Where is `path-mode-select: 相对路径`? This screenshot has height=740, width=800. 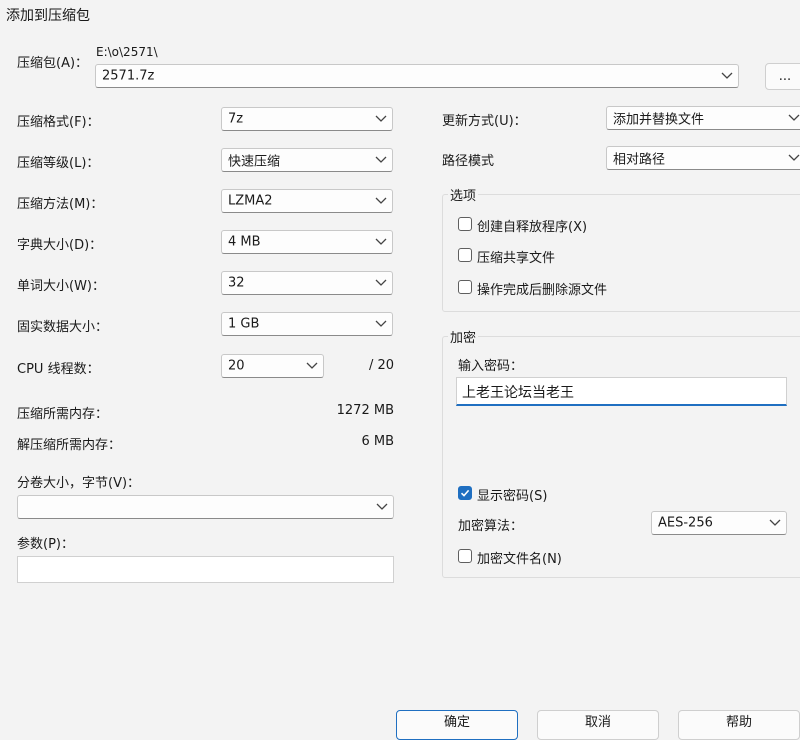 path-mode-select: 相对路径 is located at coordinates (703, 158).